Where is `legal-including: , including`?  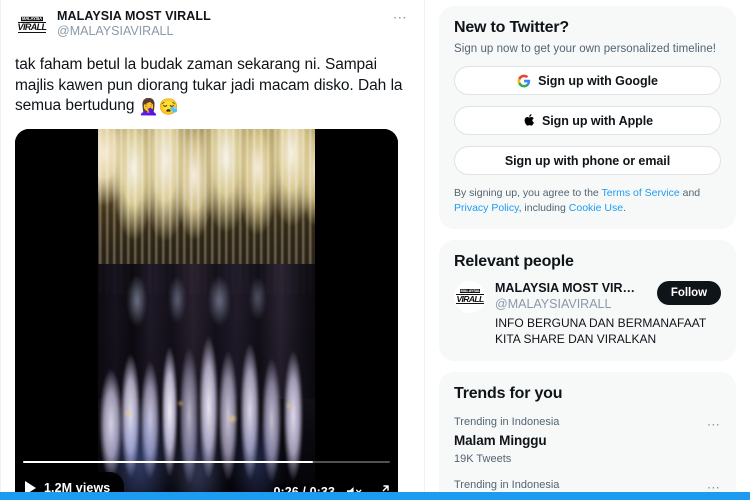
legal-including: , including is located at coordinates (543, 207).